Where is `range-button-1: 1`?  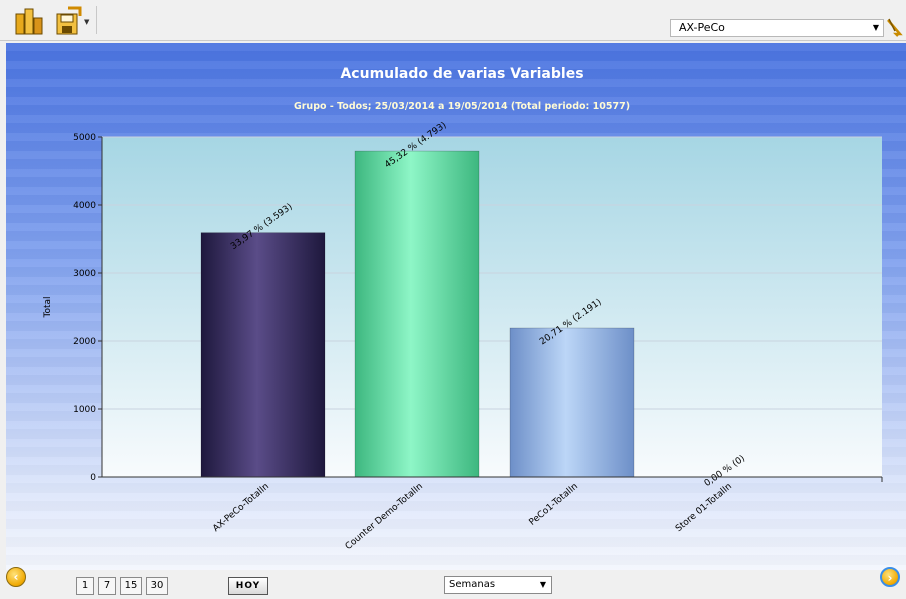 range-button-1: 1 is located at coordinates (85, 586).